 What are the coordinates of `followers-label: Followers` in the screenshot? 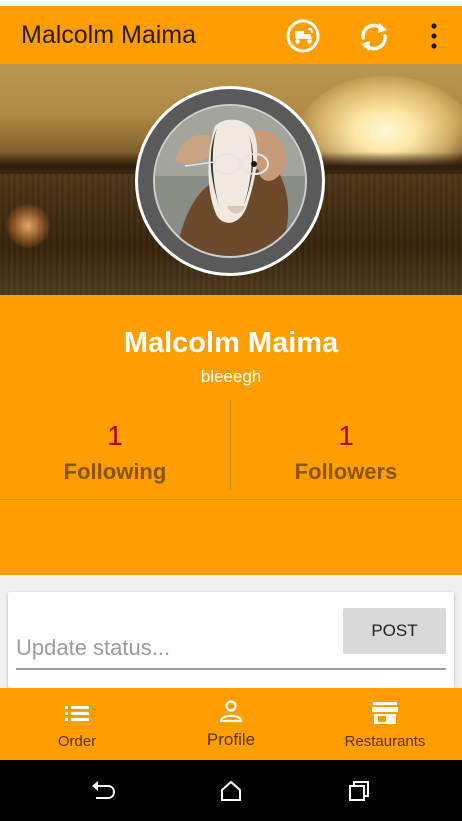 It's located at (346, 472).